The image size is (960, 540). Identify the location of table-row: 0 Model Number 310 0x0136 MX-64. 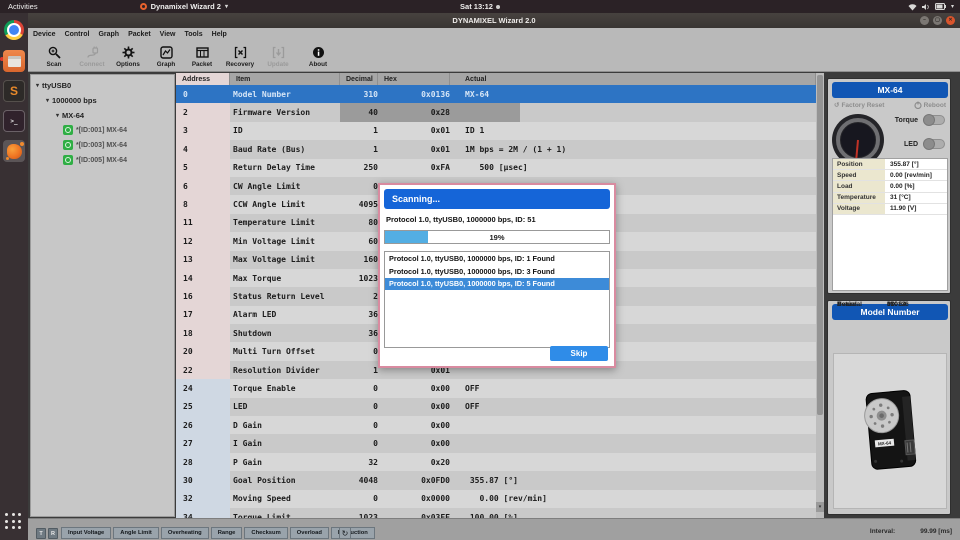
(496, 94).